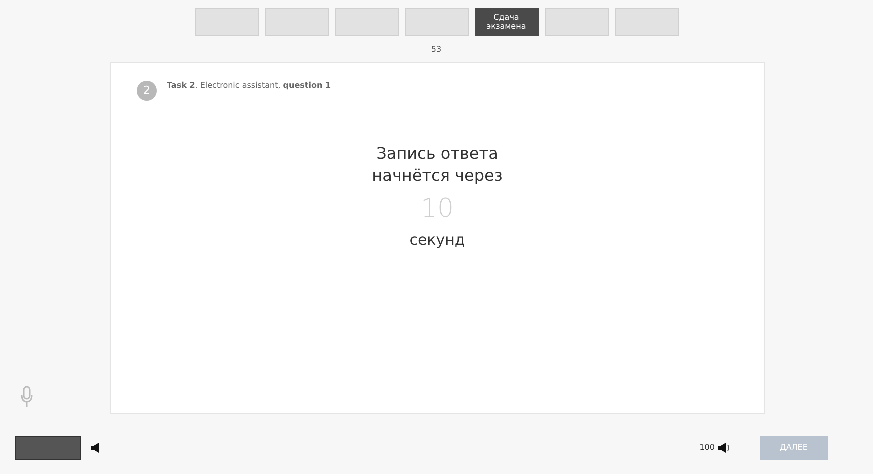 The image size is (873, 474). What do you see at coordinates (436, 50) in the screenshot?
I see `page-number: 53` at bounding box center [436, 50].